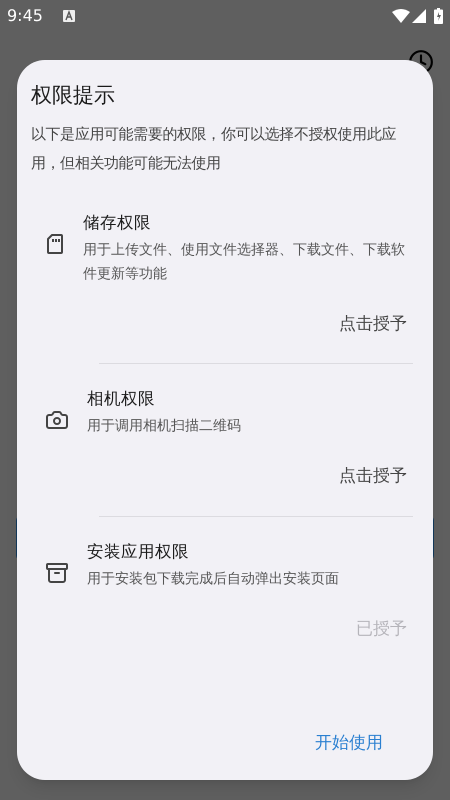 The image size is (450, 800). What do you see at coordinates (117, 223) in the screenshot?
I see `permission-name: 储存权限` at bounding box center [117, 223].